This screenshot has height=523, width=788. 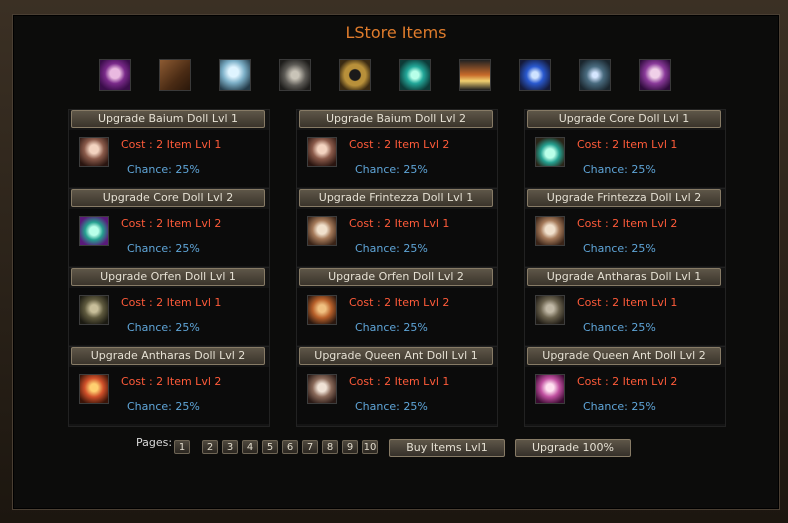 I want to click on upgrade-button: Upgrade Baium Doll Lvl 2, so click(x=396, y=119).